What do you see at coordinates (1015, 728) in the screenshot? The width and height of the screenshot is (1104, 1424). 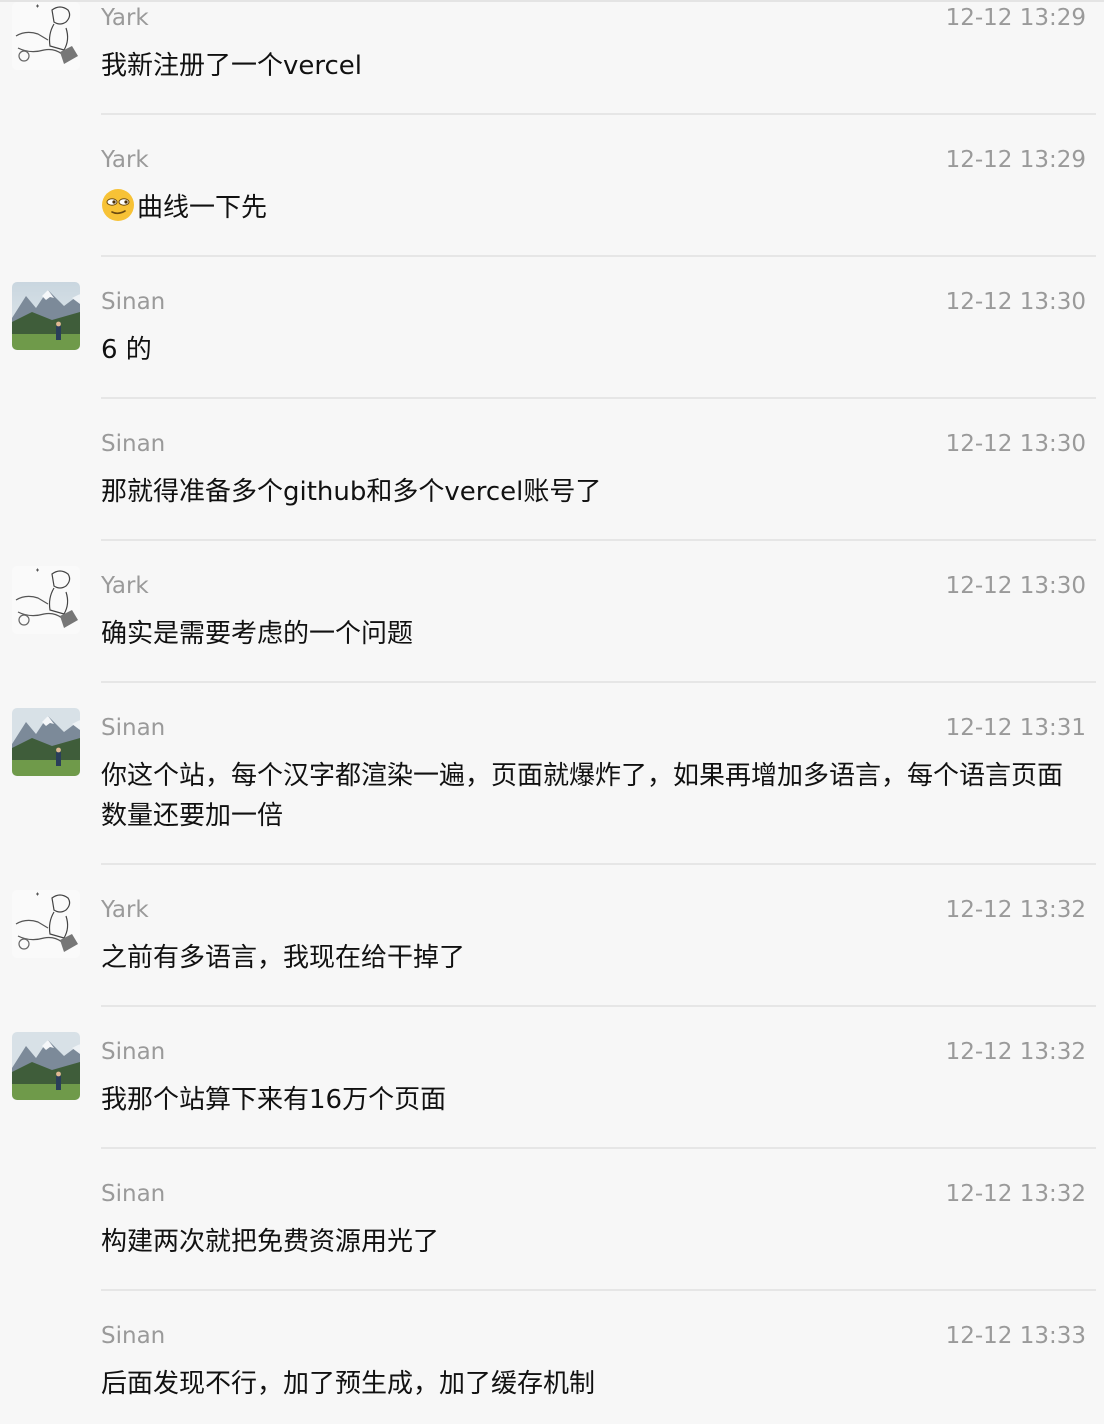 I see `message-time: 12-12 13:31` at bounding box center [1015, 728].